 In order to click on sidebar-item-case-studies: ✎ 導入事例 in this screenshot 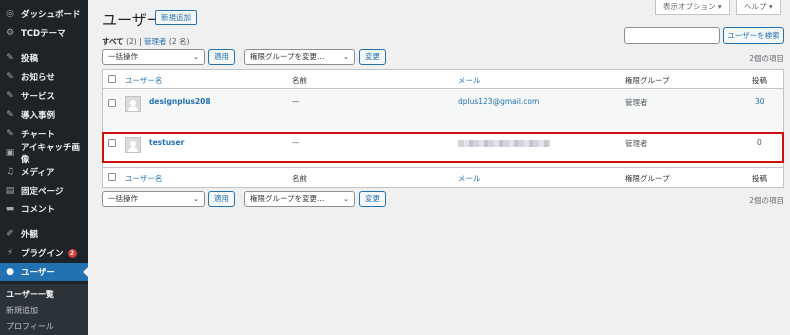, I will do `click(44, 115)`.